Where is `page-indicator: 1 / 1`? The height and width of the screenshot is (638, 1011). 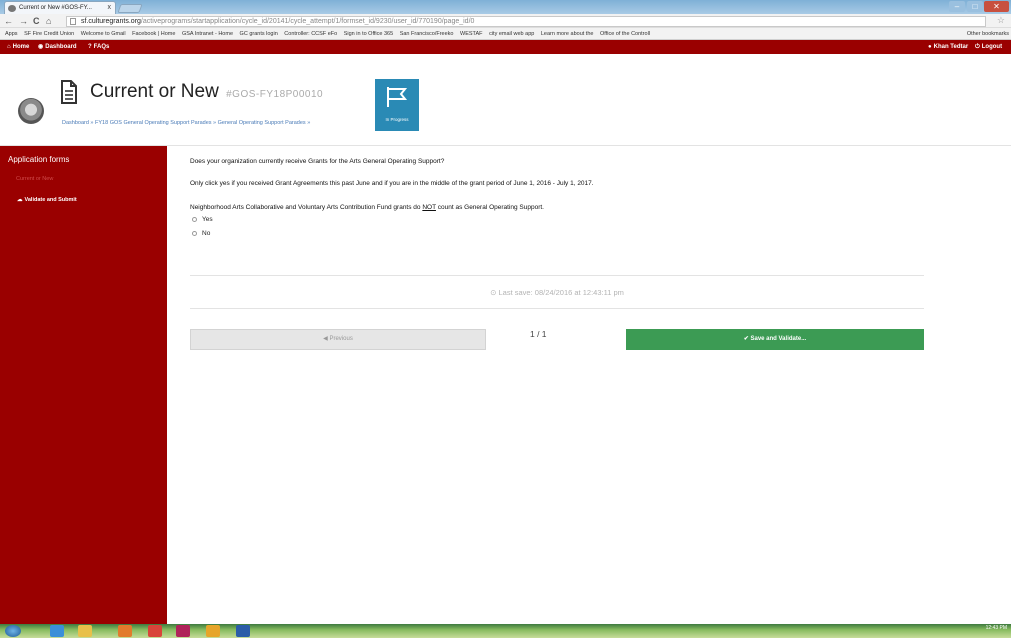
page-indicator: 1 / 1 is located at coordinates (538, 334).